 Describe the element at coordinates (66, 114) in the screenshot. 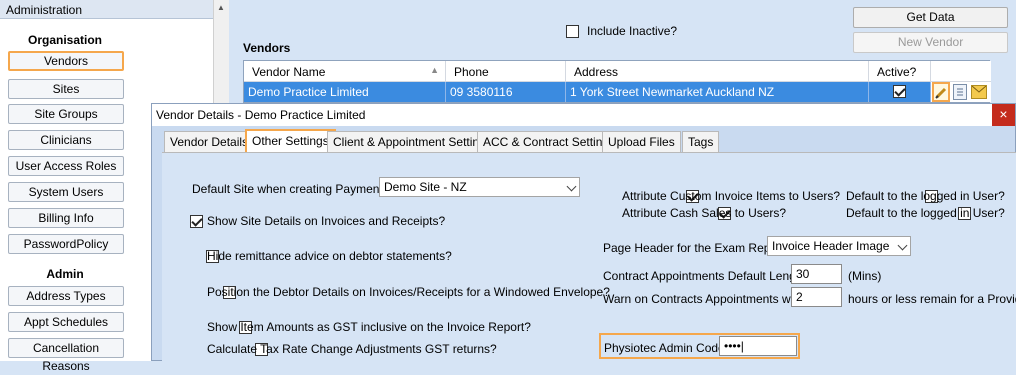

I see `nav-site-groups-button: Site Groups` at that location.